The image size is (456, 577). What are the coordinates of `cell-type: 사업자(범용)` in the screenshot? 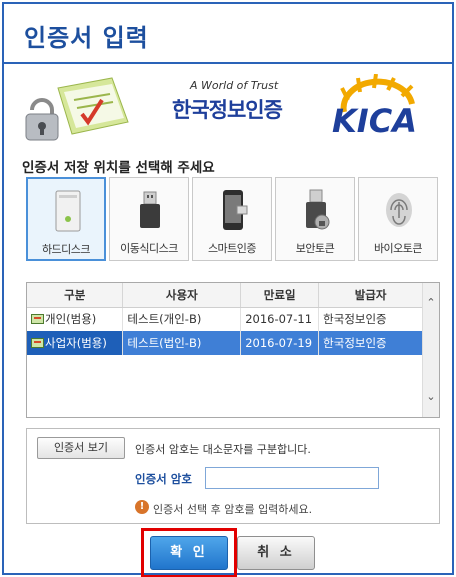 It's located at (75, 343).